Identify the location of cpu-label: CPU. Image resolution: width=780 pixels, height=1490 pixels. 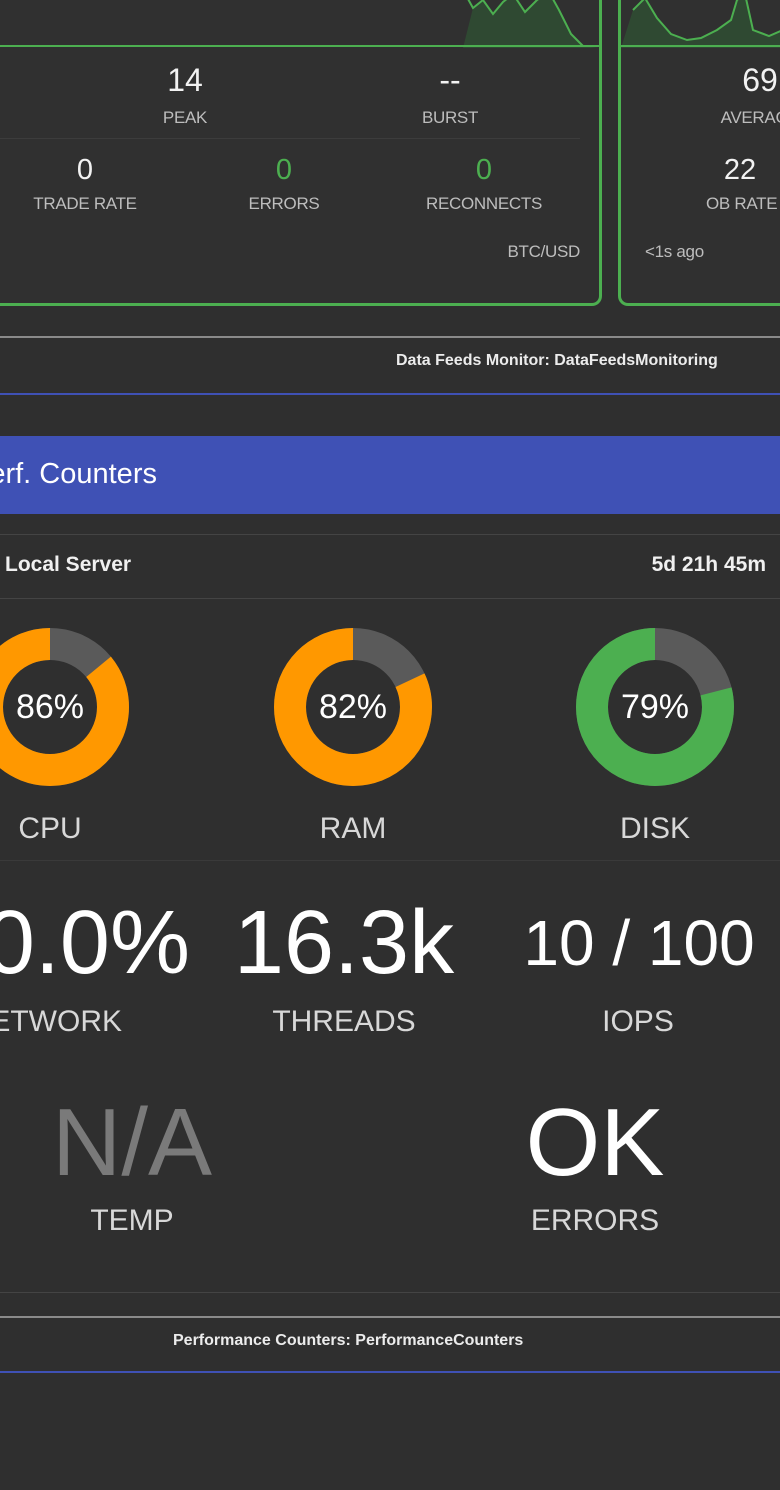
(50, 828).